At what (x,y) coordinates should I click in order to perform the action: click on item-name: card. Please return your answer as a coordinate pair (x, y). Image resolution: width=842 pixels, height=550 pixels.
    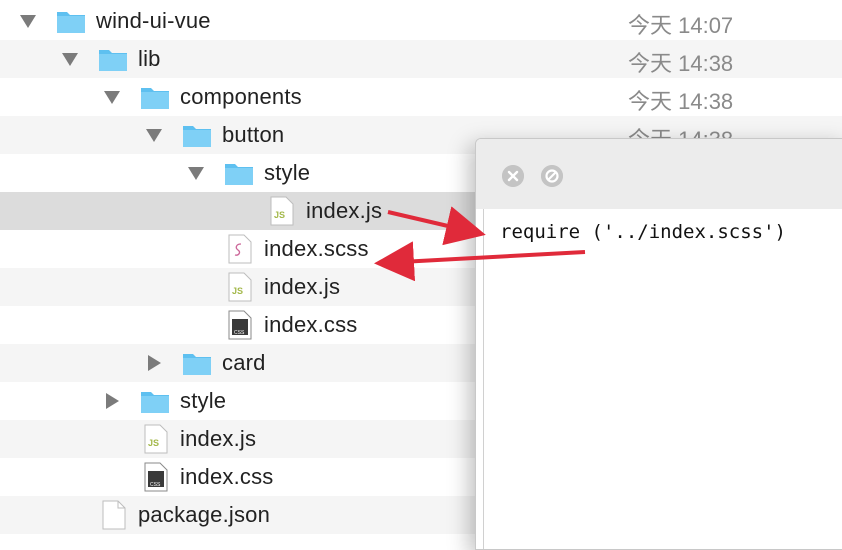
    Looking at the image, I should click on (244, 362).